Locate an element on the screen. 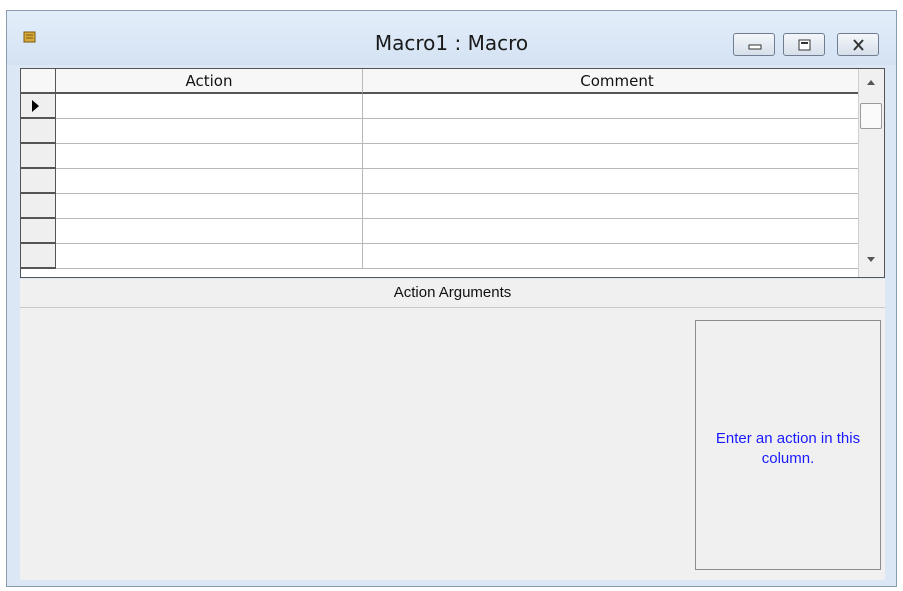 This screenshot has height=591, width=903. maximize-button is located at coordinates (804, 44).